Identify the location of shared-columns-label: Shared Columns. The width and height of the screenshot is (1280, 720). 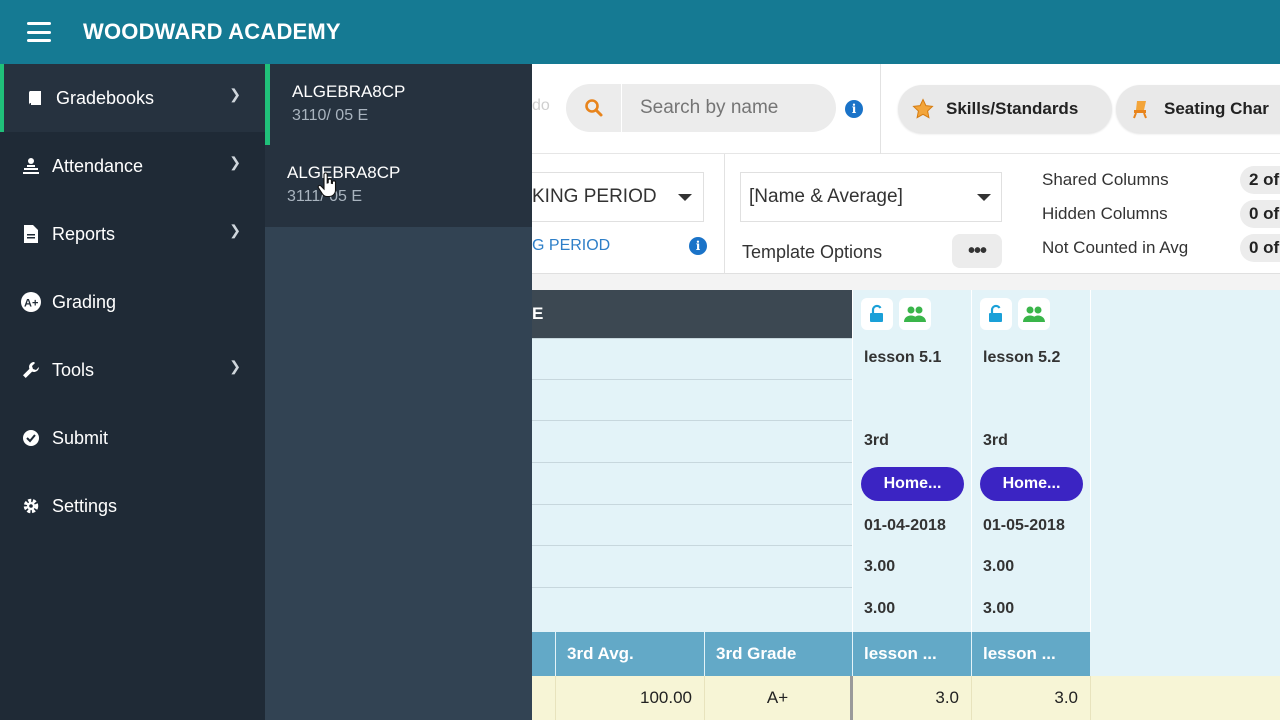
(1105, 179).